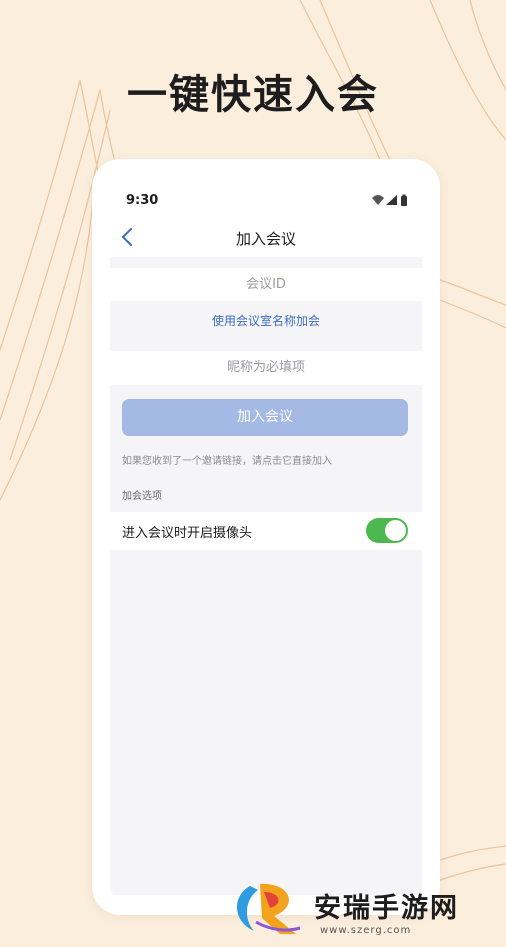 Image resolution: width=506 pixels, height=947 pixels. Describe the element at coordinates (142, 496) in the screenshot. I see `join-options-label: 加会选项` at that location.